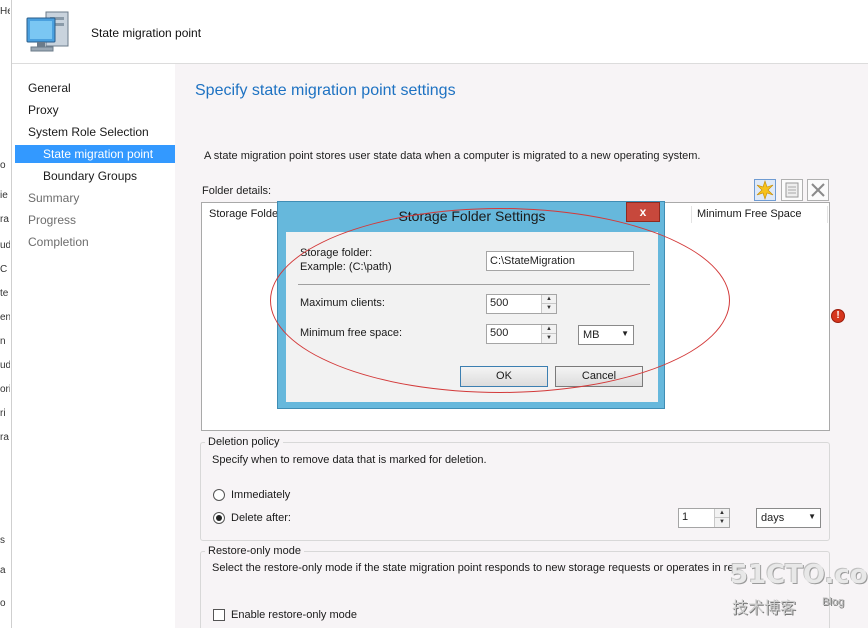  Describe the element at coordinates (5, 11) in the screenshot. I see `background-text-fragment: He` at that location.